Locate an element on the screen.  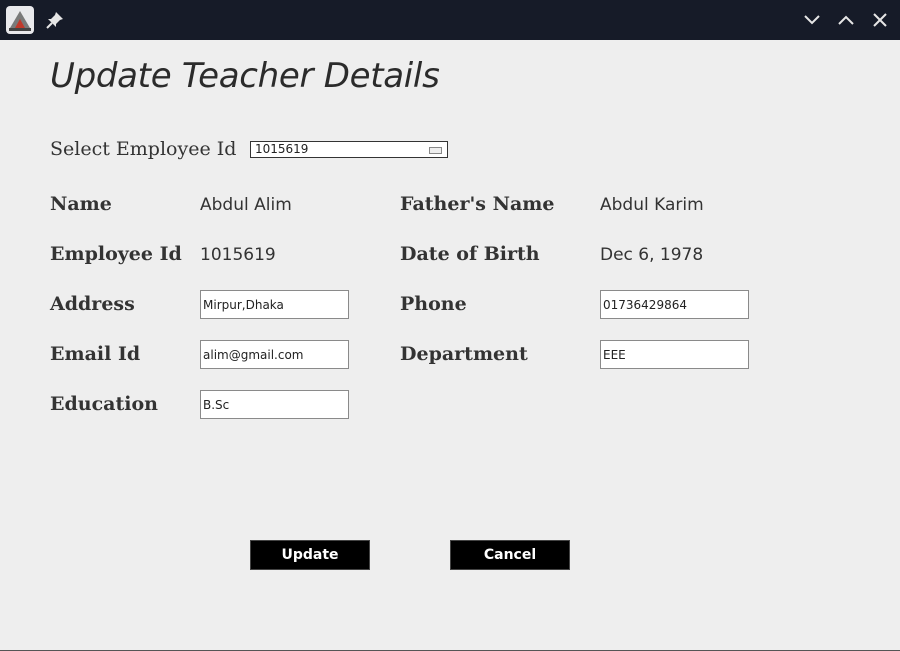
cancel-button: Cancel is located at coordinates (510, 555).